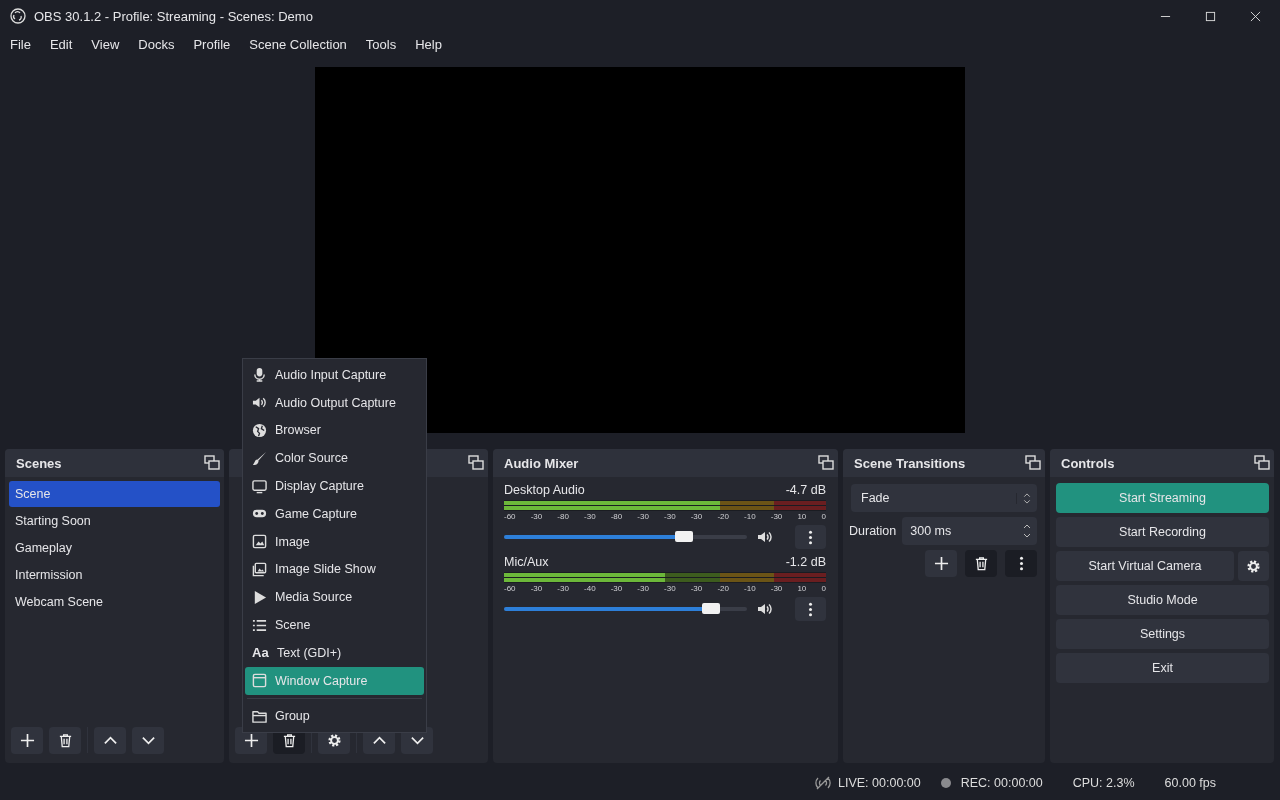 The image size is (1280, 800). Describe the element at coordinates (879, 782) in the screenshot. I see `live-timer: LIVE: 00:00:00` at that location.